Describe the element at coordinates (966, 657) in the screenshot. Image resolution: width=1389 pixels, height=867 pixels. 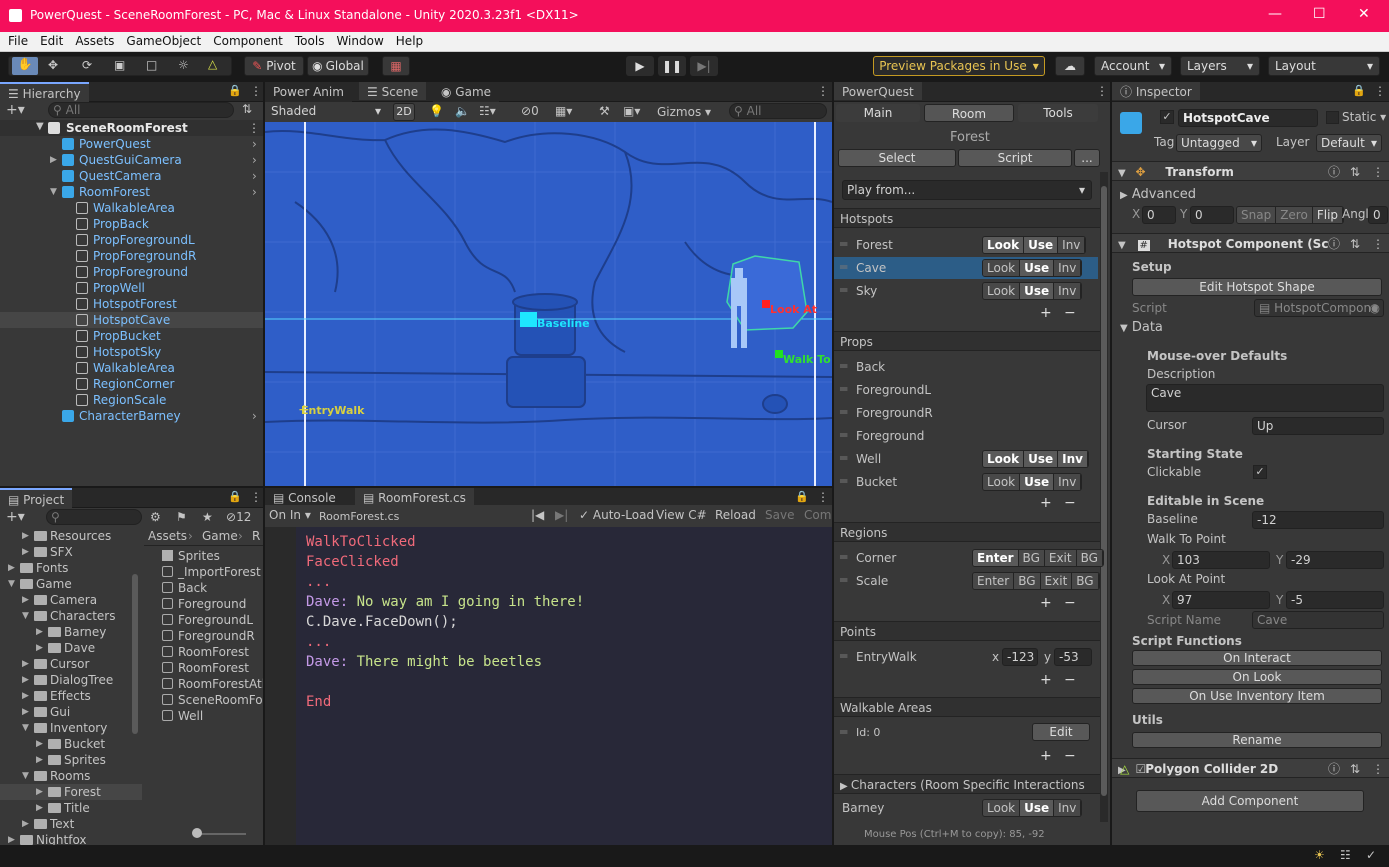
I see `pq-point-item: ═ EntryWalk x -123 y -53` at that location.